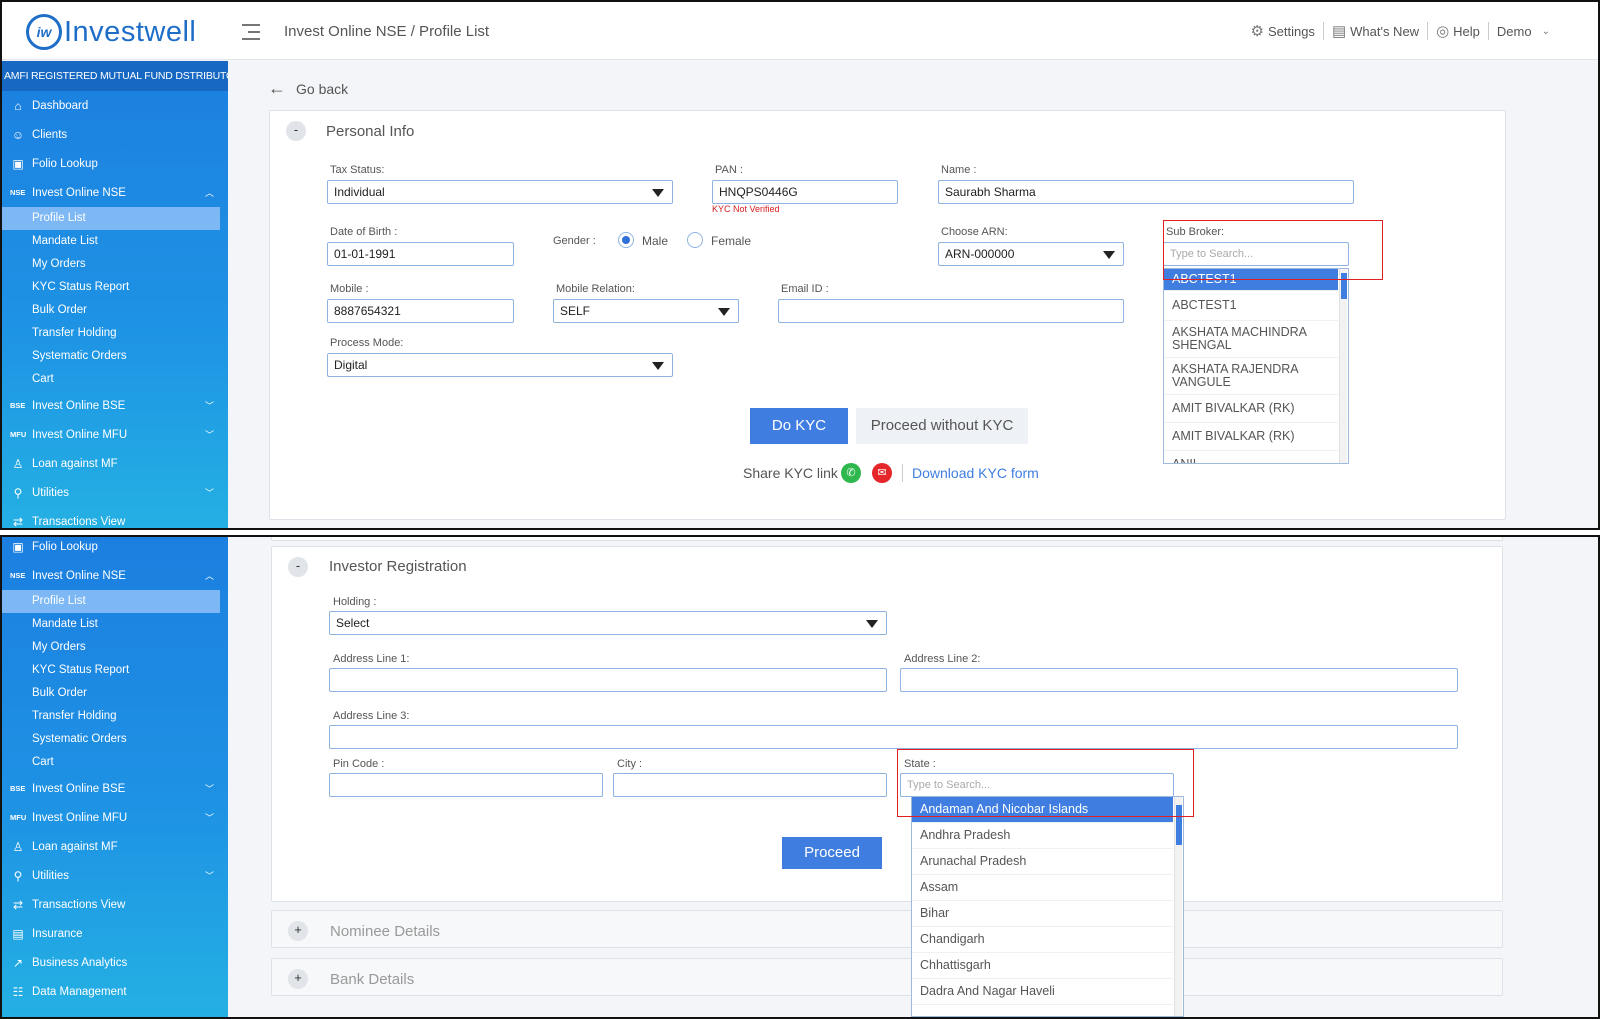 This screenshot has height=1019, width=1600. What do you see at coordinates (1042, 914) in the screenshot?
I see `dropdown-option: Bihar` at bounding box center [1042, 914].